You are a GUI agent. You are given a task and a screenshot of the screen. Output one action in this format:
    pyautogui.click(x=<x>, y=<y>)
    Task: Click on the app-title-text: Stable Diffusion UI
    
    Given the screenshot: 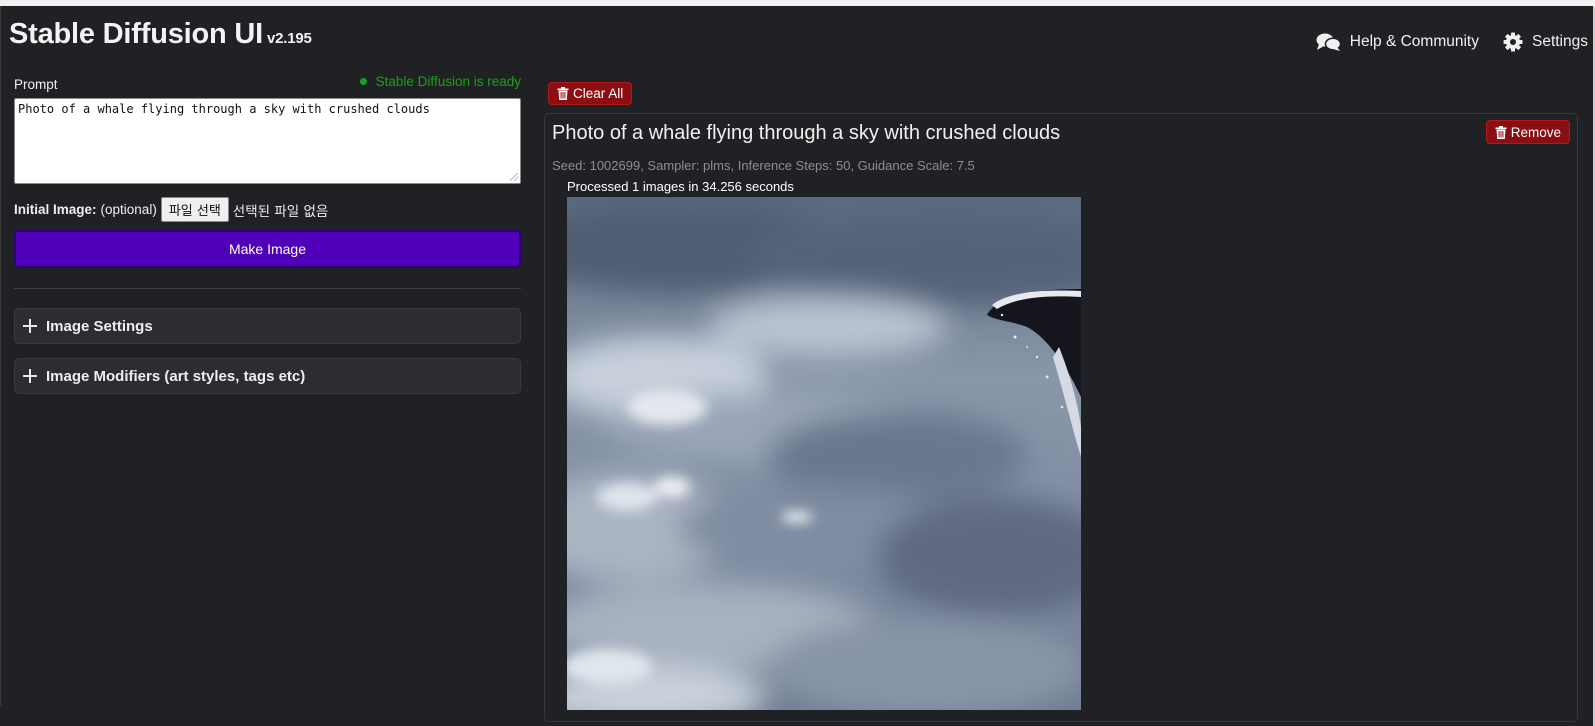 What is the action you would take?
    pyautogui.click(x=136, y=34)
    